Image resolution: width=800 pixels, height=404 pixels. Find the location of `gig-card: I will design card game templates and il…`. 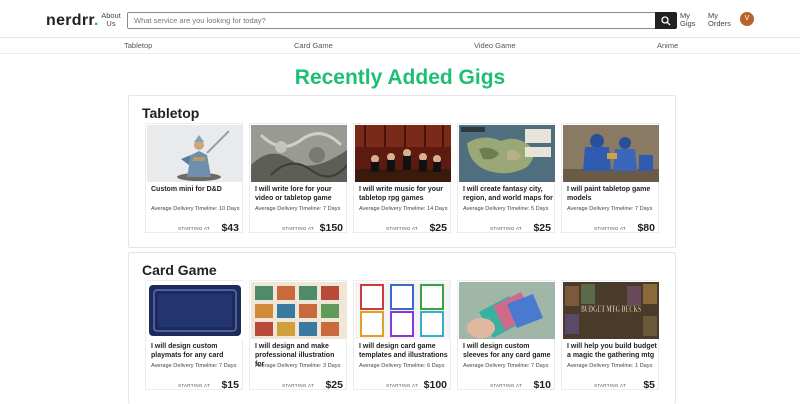

gig-card: I will design card game templates and il… is located at coordinates (402, 335).